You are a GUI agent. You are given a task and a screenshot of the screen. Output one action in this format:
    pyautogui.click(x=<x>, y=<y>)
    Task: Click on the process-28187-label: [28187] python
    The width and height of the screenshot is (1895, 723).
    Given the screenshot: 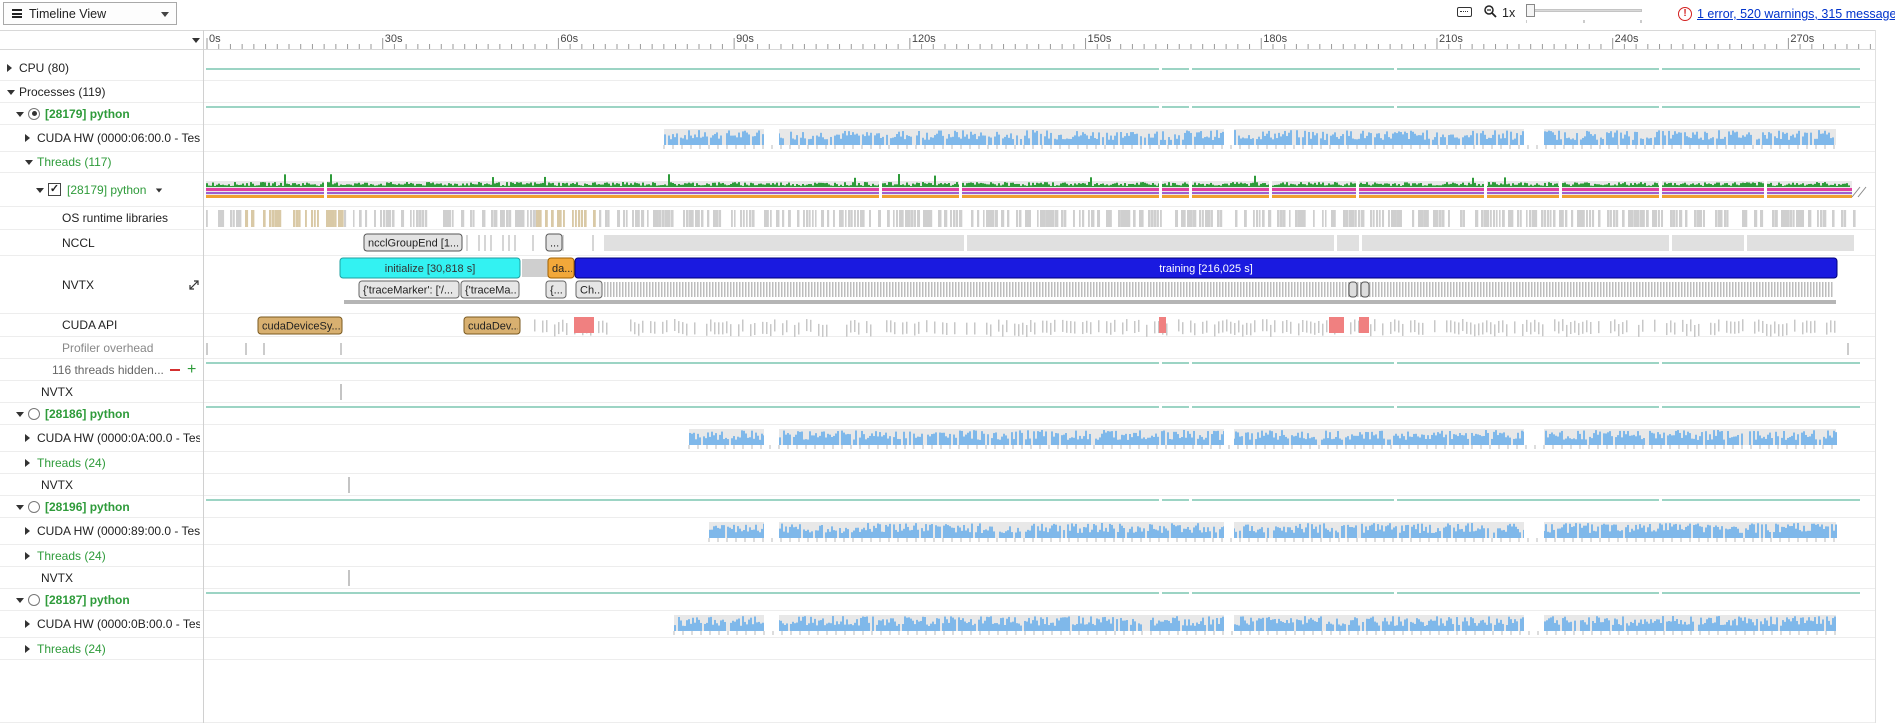 What is the action you would take?
    pyautogui.click(x=87, y=599)
    